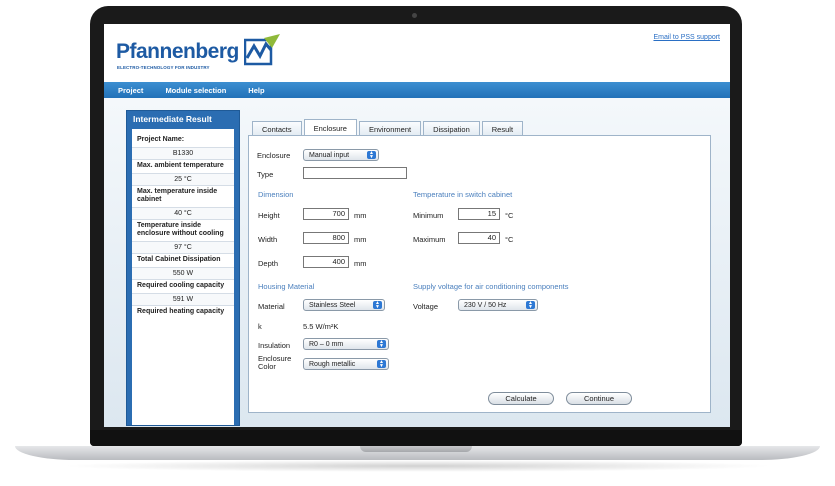 The width and height of the screenshot is (835, 486). Describe the element at coordinates (599, 398) in the screenshot. I see `continue-button: Continue` at that location.